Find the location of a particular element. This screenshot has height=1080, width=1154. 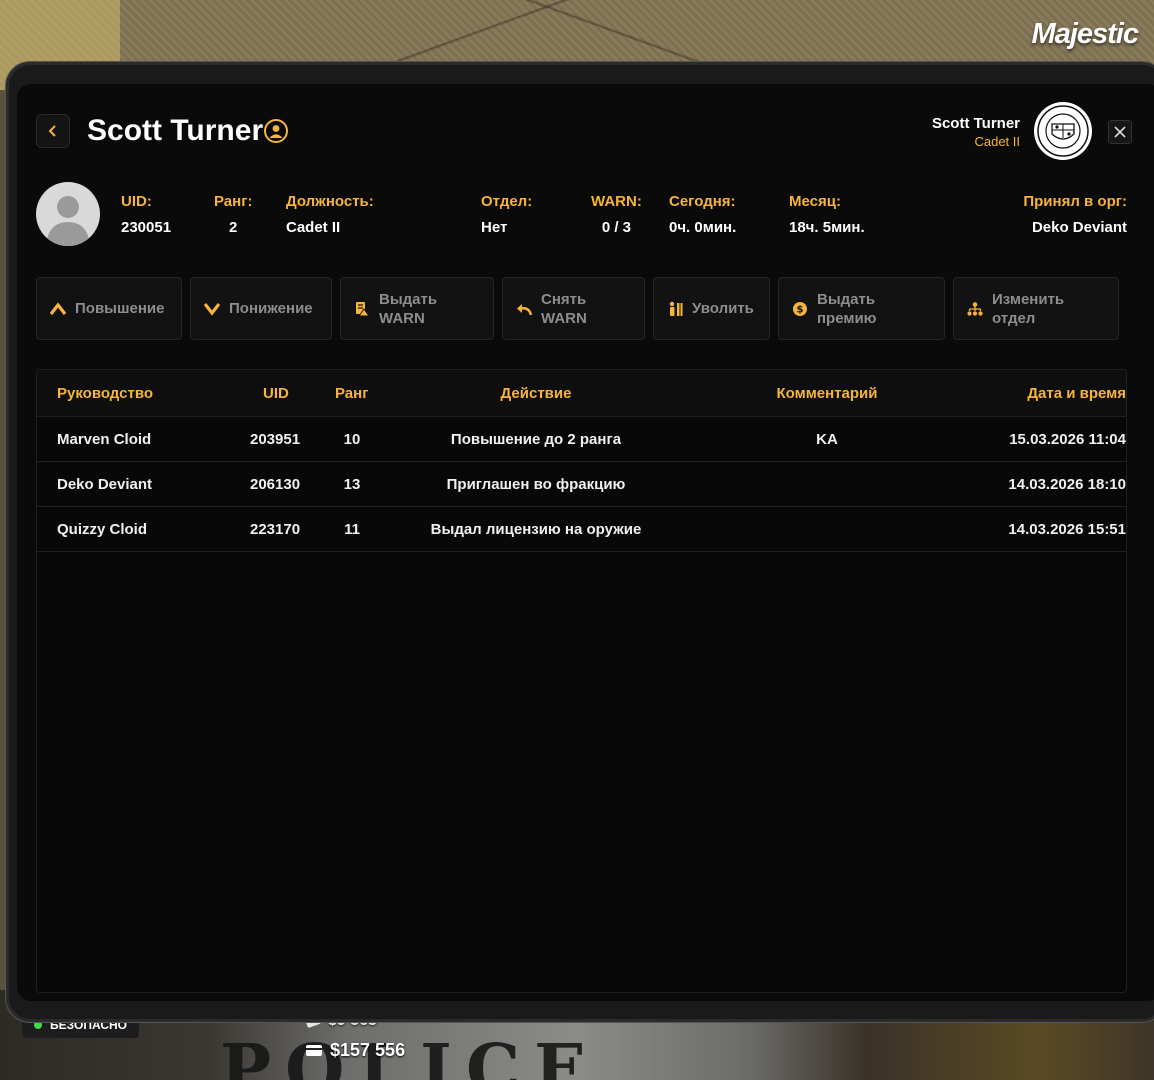

avatar-placeholder-icon is located at coordinates (68, 221).